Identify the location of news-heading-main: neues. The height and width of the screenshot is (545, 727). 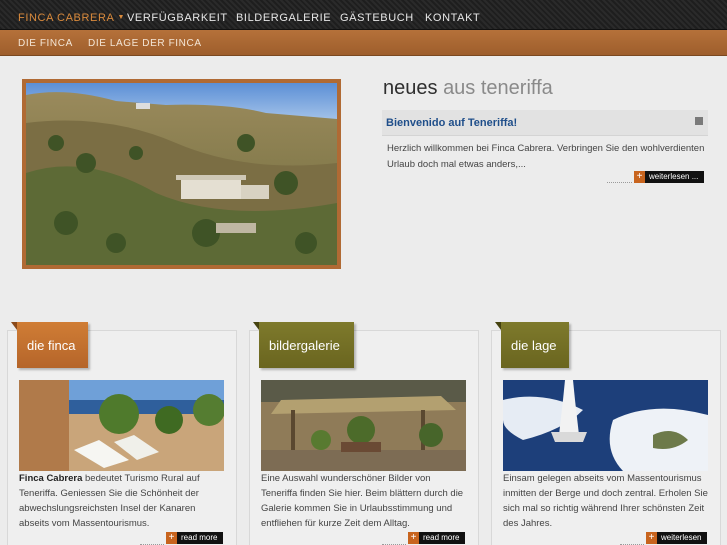
(410, 88).